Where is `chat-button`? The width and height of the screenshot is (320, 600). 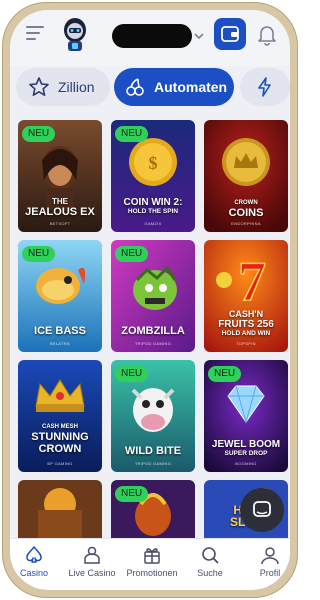
chat-button is located at coordinates (262, 510).